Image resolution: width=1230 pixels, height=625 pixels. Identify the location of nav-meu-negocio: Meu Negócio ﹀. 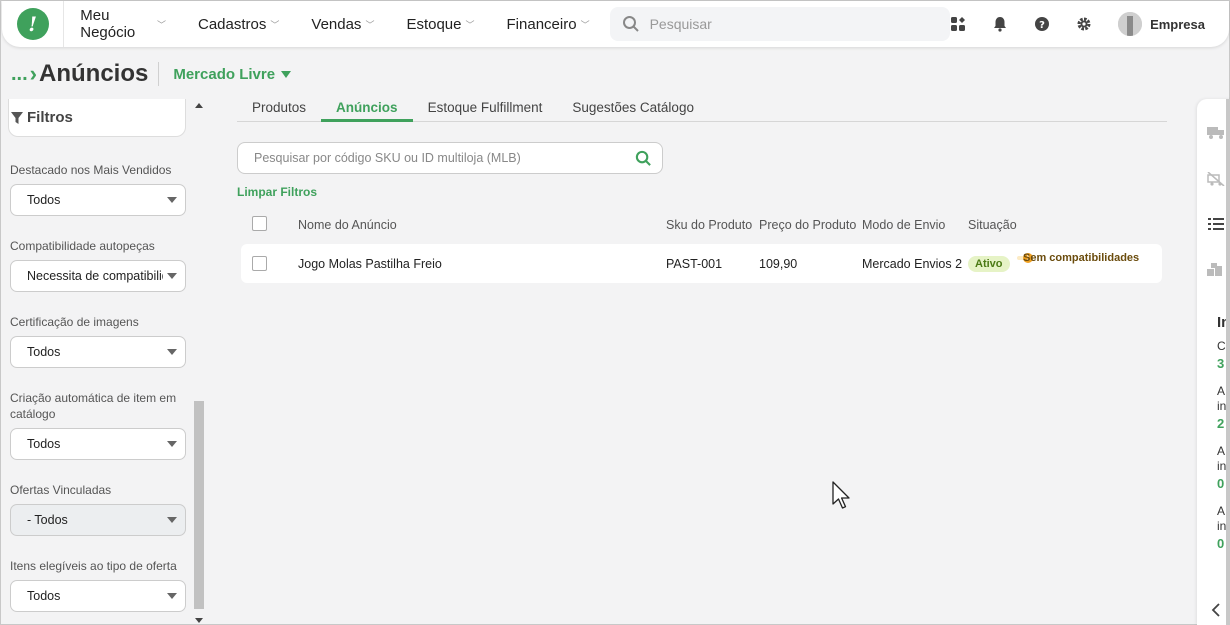
(123, 24).